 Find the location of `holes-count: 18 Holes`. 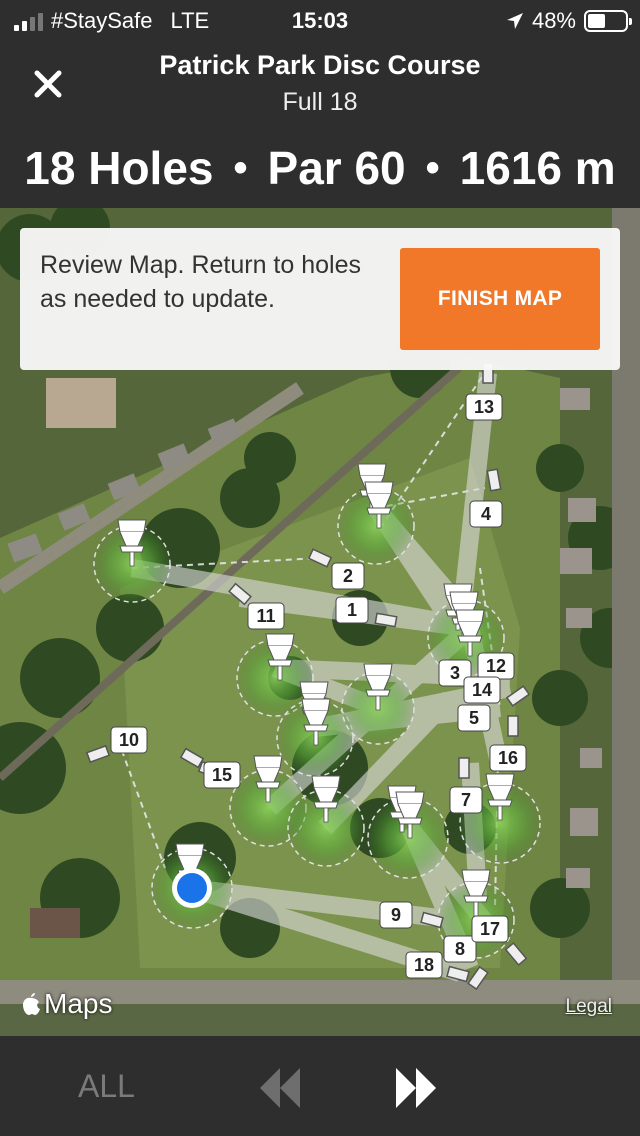

holes-count: 18 Holes is located at coordinates (119, 168).